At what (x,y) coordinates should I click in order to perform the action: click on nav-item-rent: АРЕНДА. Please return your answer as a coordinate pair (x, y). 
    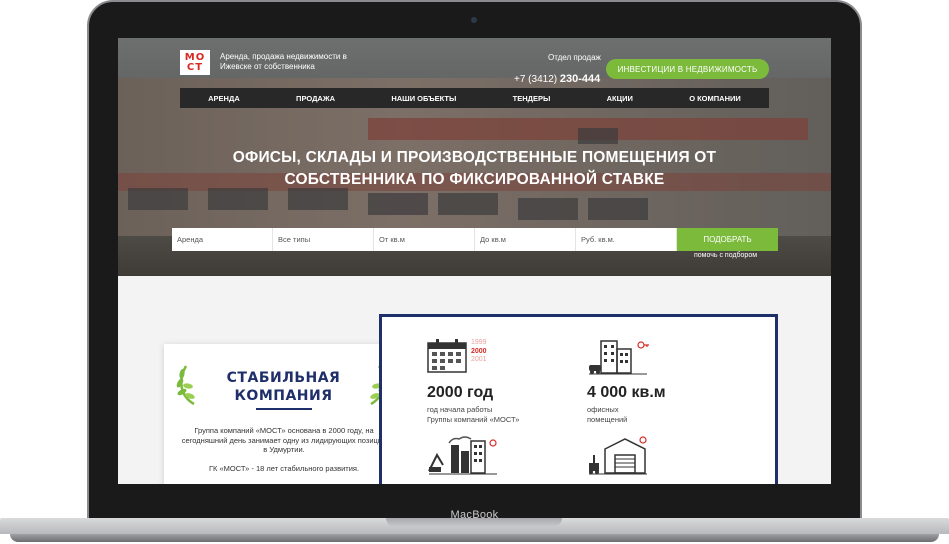
    Looking at the image, I should click on (224, 98).